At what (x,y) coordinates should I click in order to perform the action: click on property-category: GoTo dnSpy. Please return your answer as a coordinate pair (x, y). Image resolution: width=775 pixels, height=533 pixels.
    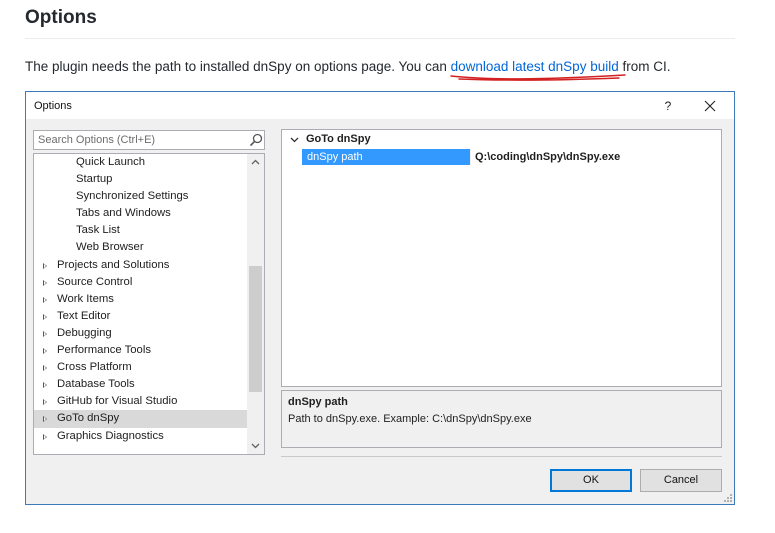
    Looking at the image, I should click on (501, 139).